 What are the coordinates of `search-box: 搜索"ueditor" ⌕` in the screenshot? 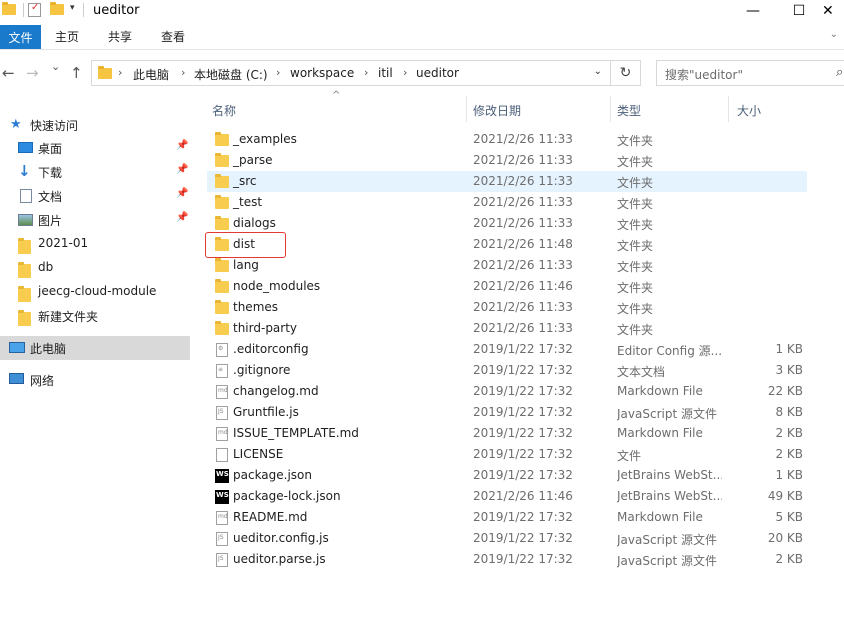 It's located at (750, 73).